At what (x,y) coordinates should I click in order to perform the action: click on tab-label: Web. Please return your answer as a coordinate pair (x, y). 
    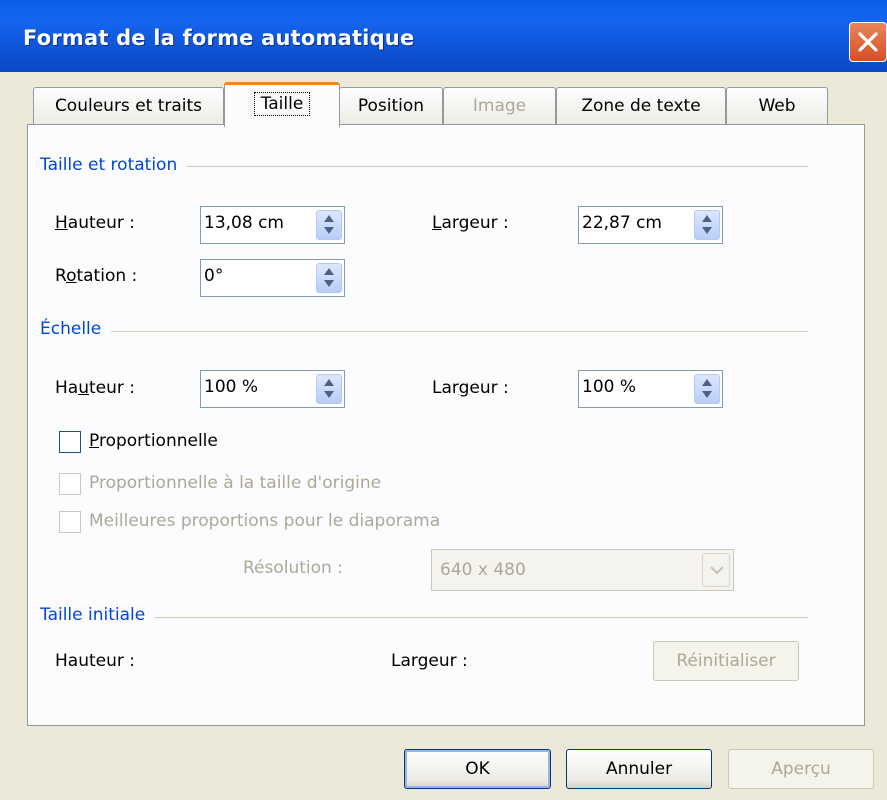
    Looking at the image, I should click on (777, 106).